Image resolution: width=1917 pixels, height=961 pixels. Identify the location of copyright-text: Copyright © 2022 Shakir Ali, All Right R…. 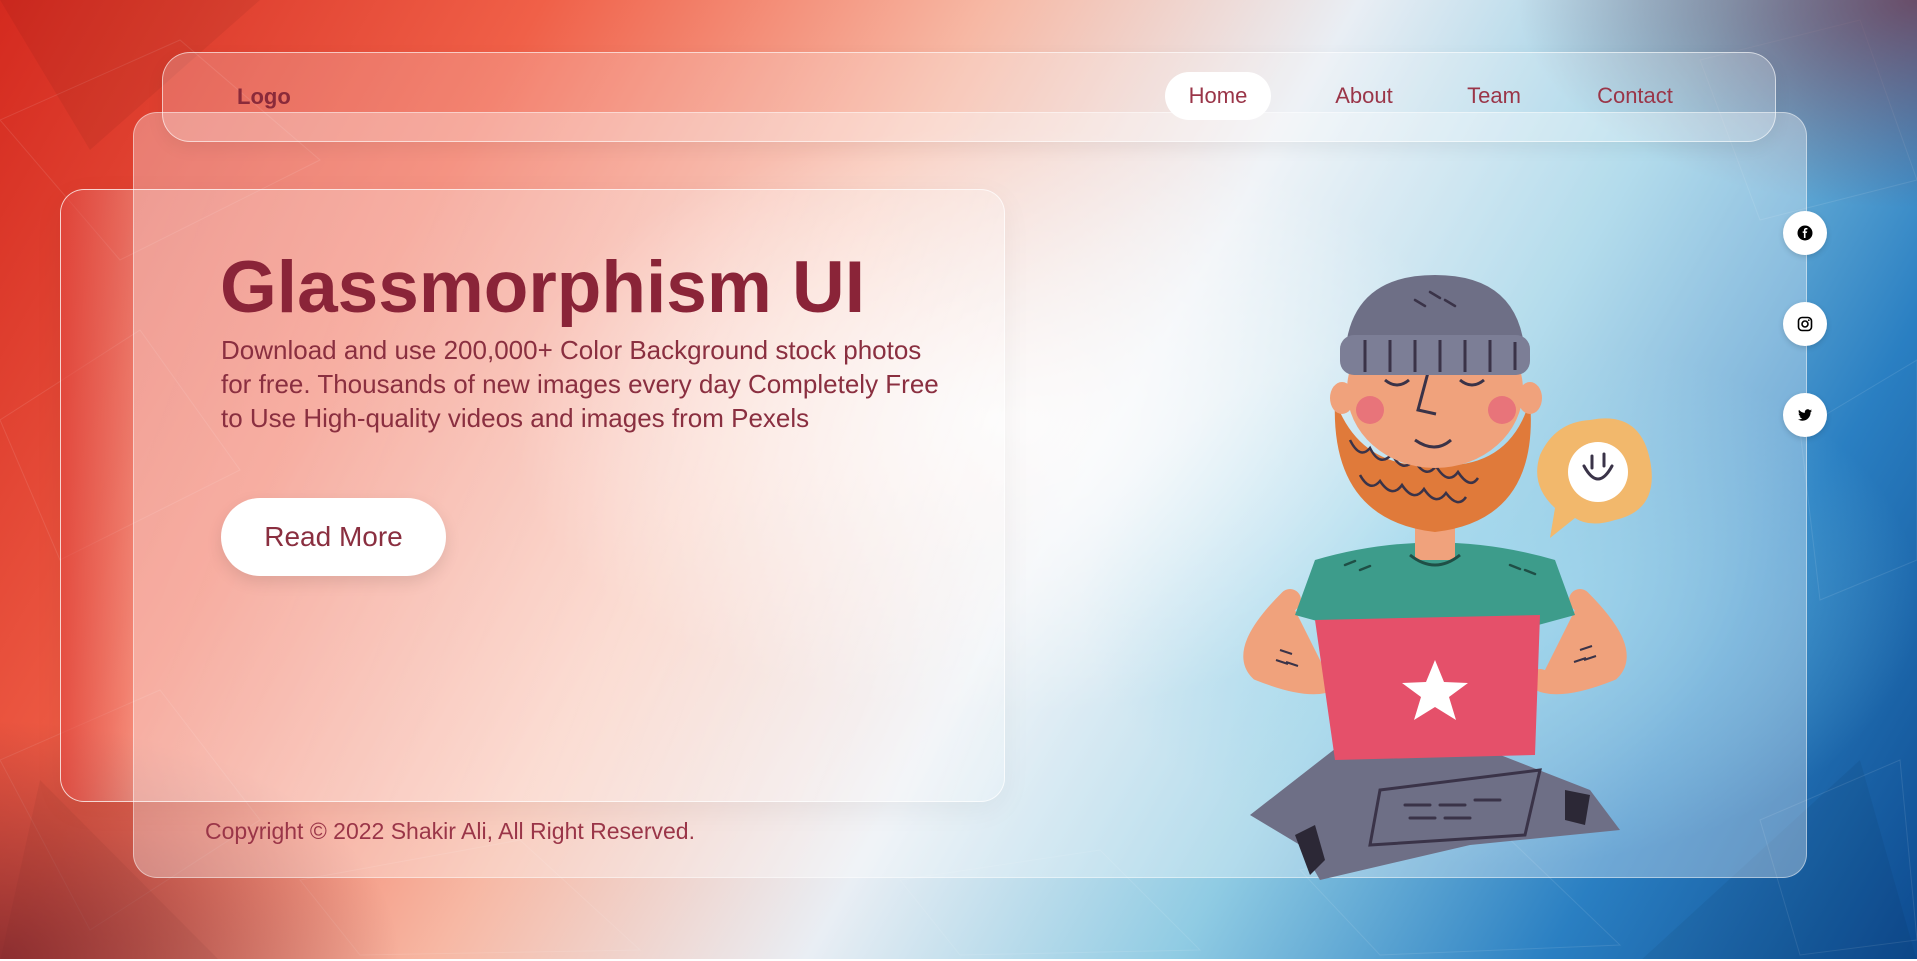
(450, 831).